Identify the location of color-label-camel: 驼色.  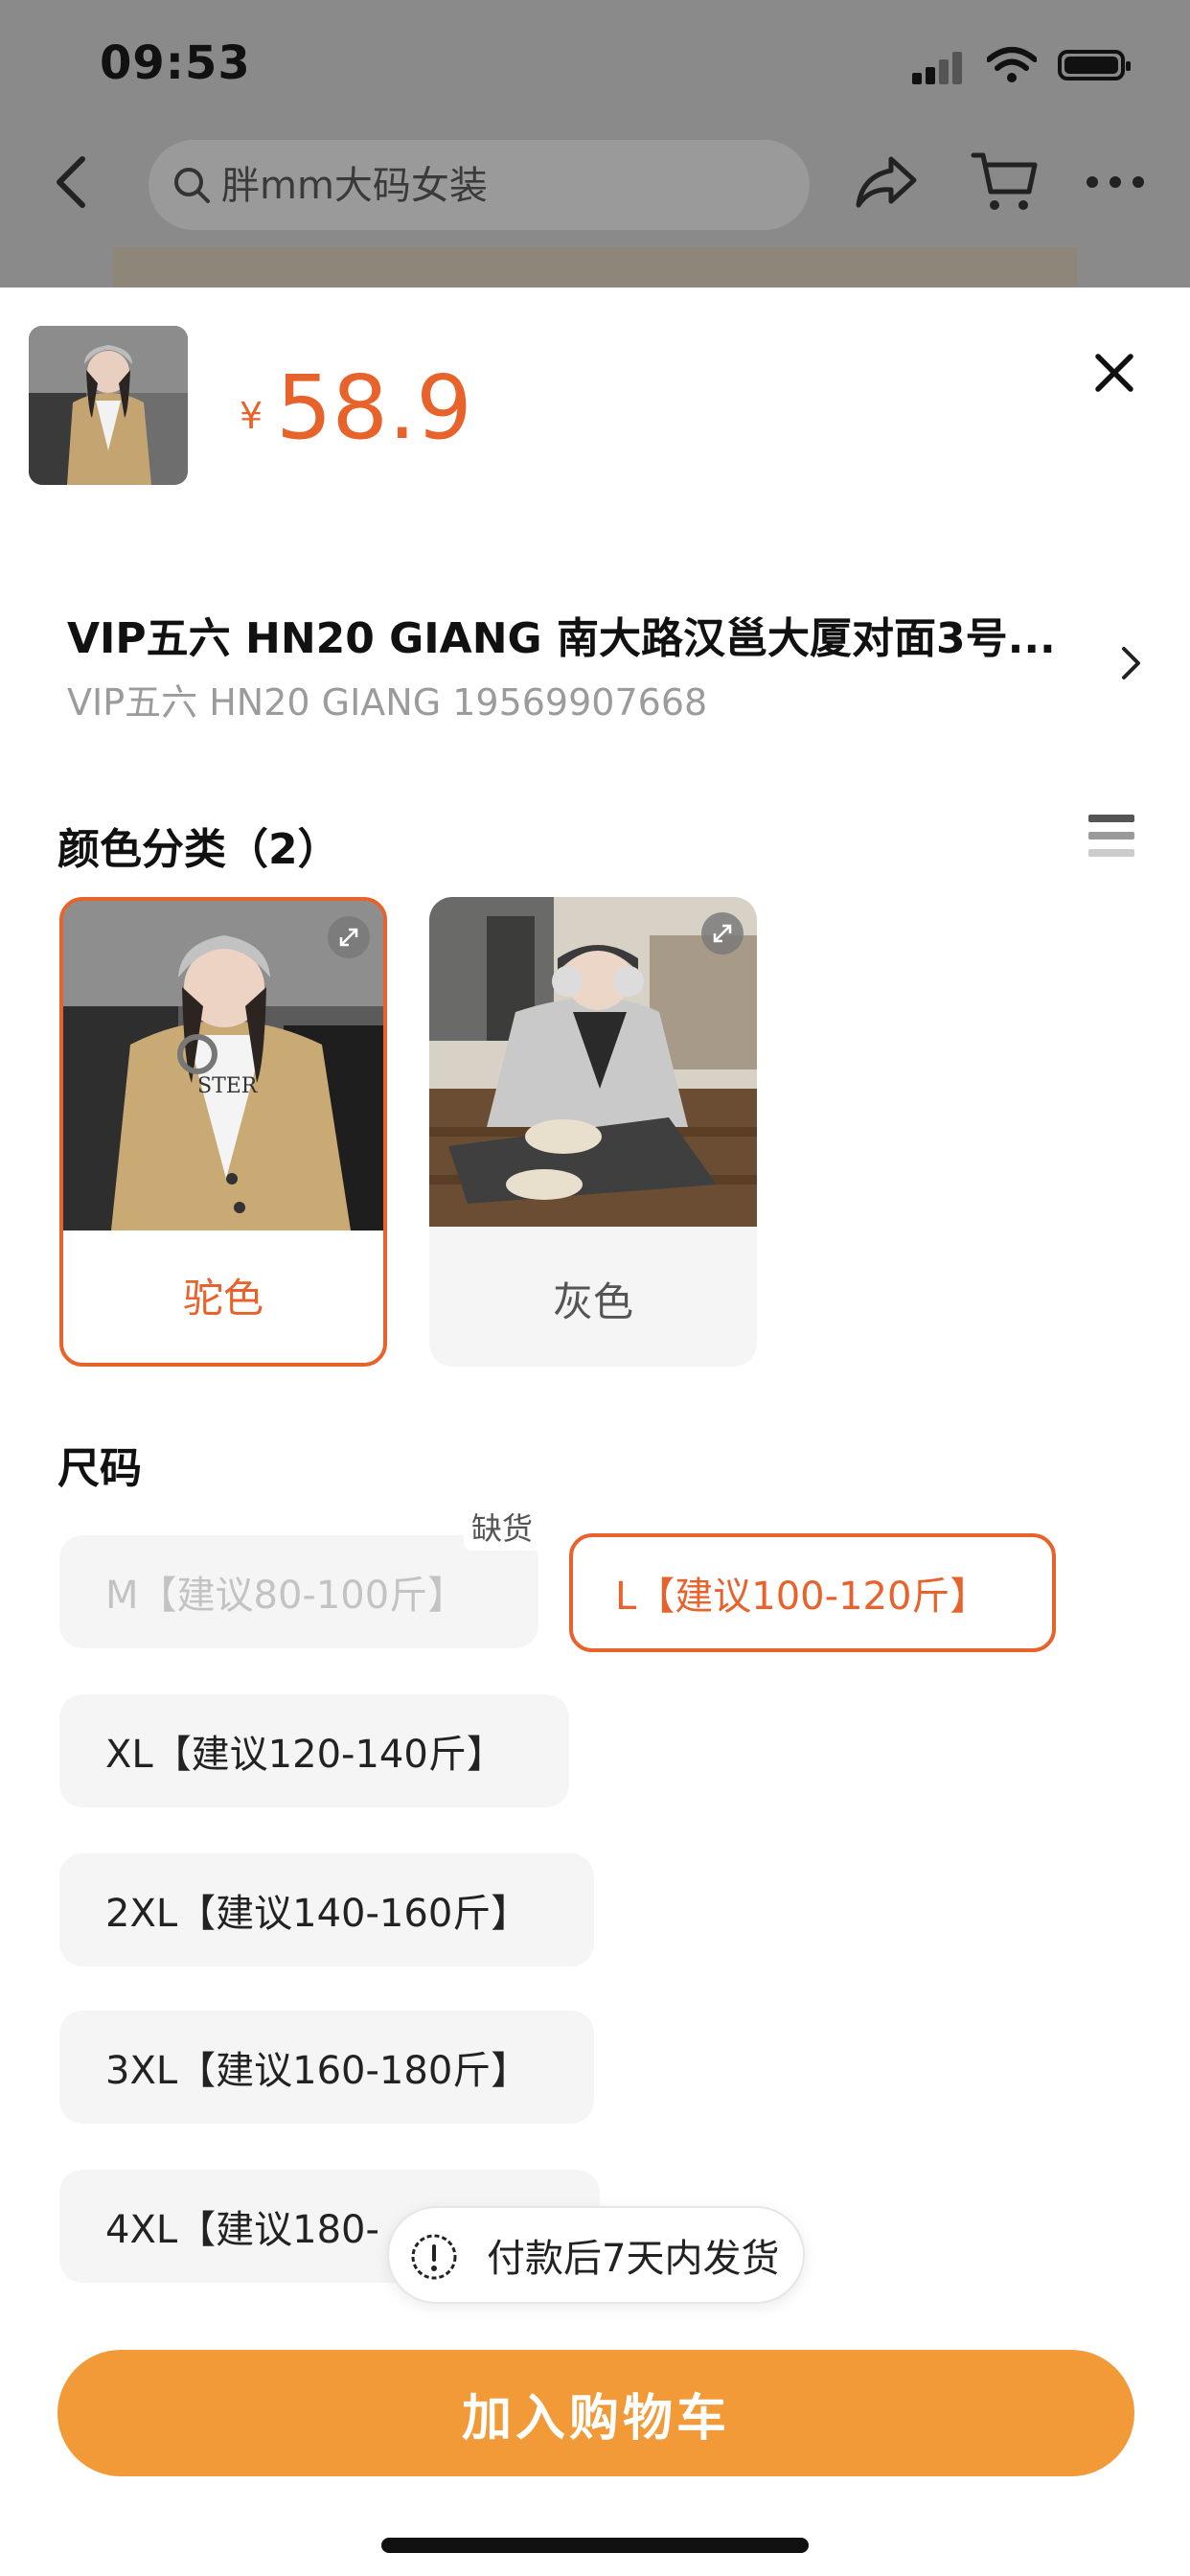
(222, 1298).